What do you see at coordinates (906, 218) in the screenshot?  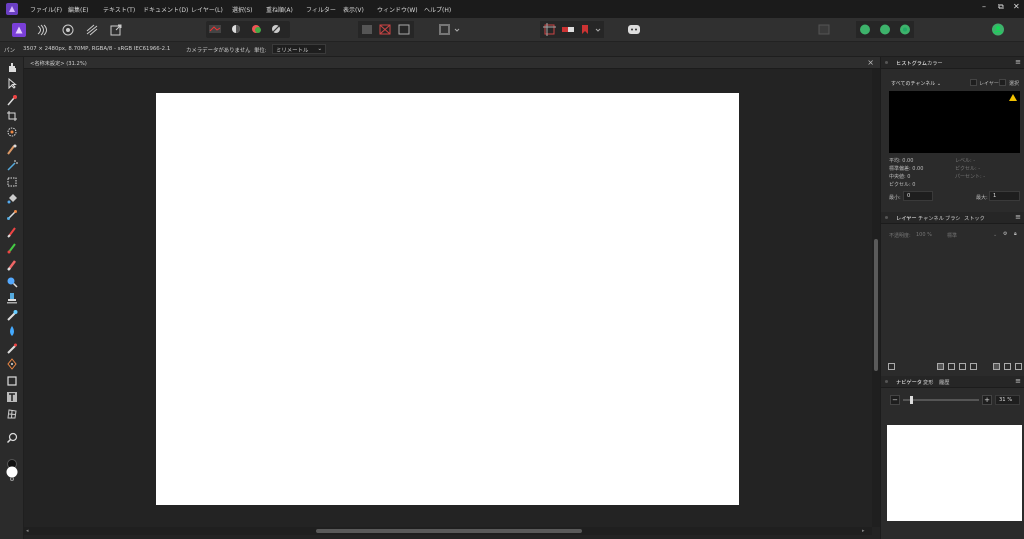 I see `tab-layers: レイヤー` at bounding box center [906, 218].